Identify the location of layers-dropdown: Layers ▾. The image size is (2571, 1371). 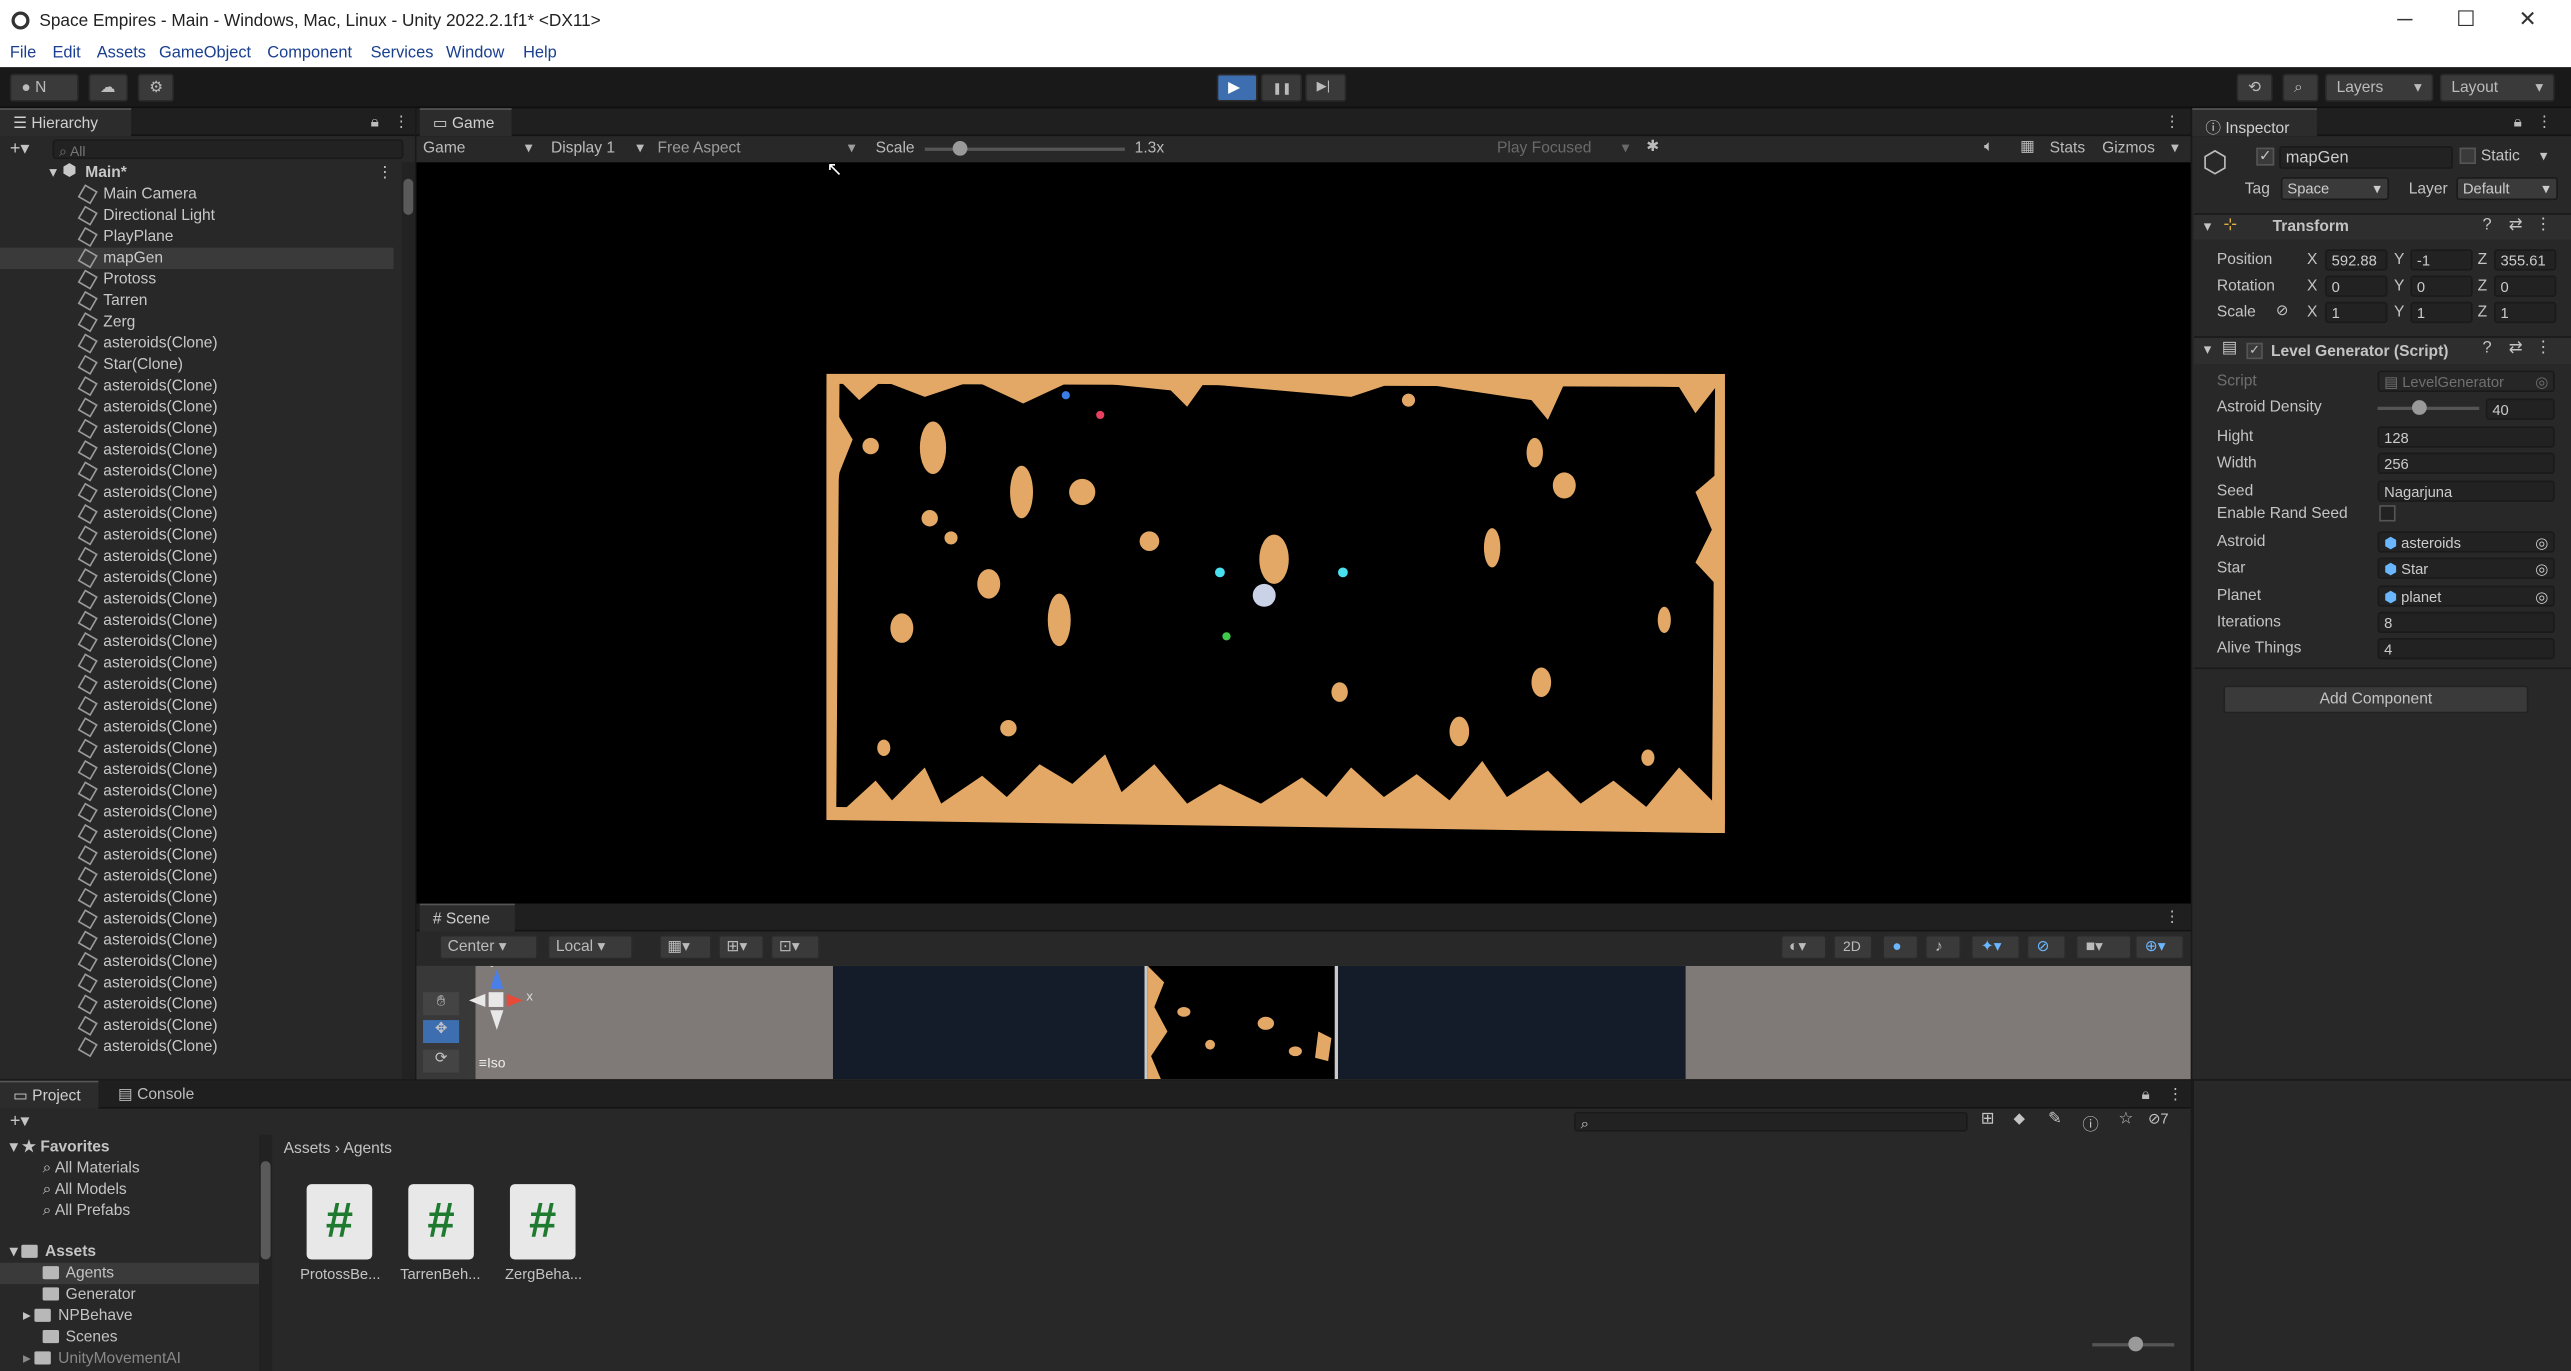
(2379, 87).